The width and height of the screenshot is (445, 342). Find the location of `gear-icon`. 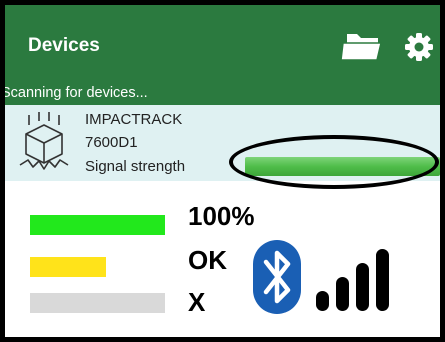

gear-icon is located at coordinates (419, 47).